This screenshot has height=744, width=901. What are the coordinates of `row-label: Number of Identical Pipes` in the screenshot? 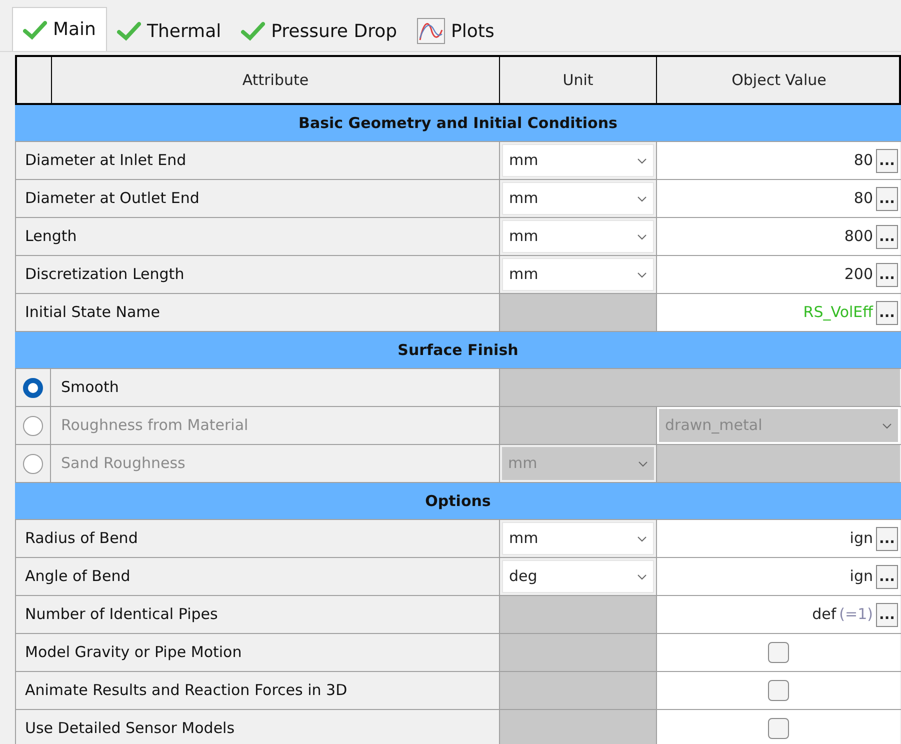 It's located at (121, 615).